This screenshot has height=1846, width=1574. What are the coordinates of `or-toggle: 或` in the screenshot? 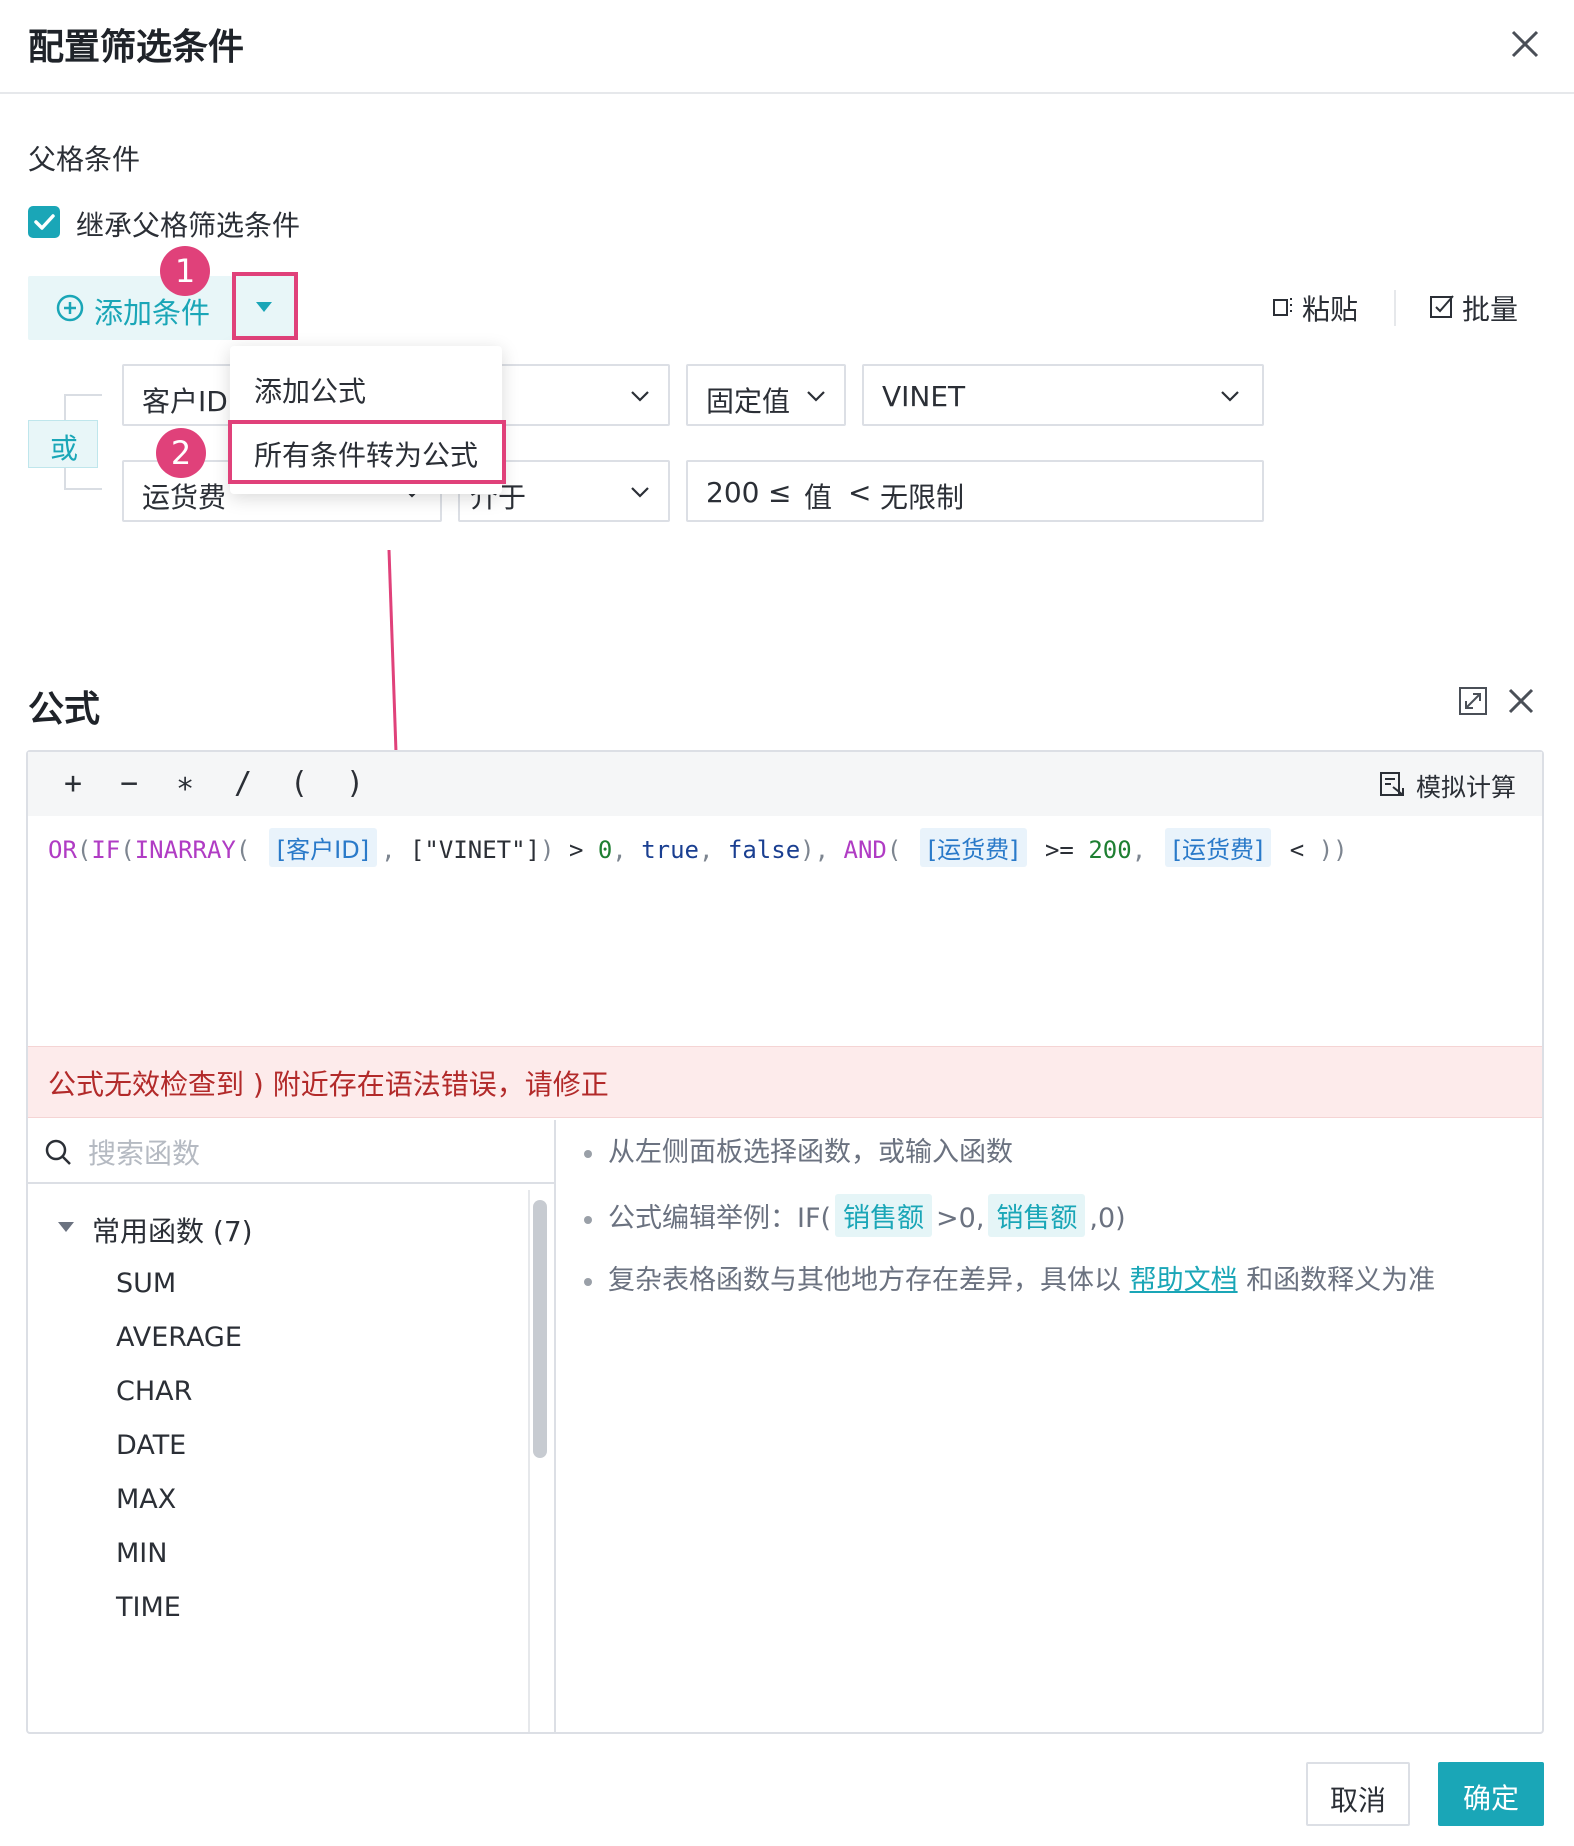 It's located at (63, 444).